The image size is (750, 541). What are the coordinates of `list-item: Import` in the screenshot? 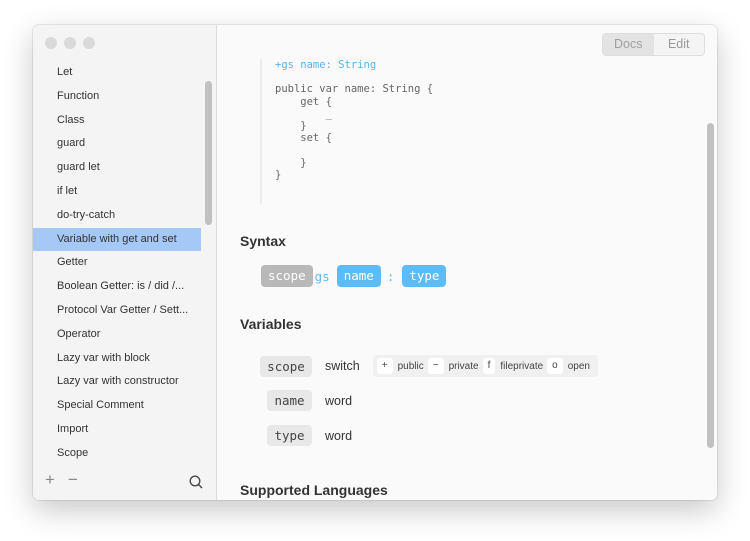 It's located at (117, 430).